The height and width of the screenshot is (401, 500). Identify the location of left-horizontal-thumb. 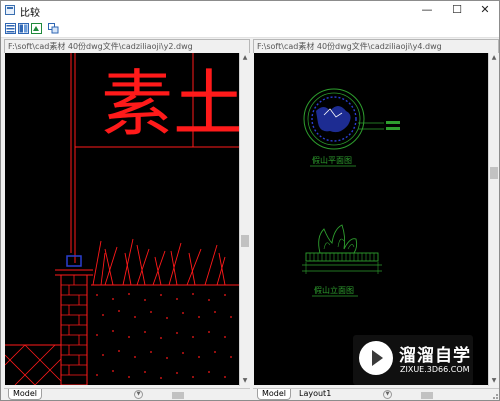
(178, 395).